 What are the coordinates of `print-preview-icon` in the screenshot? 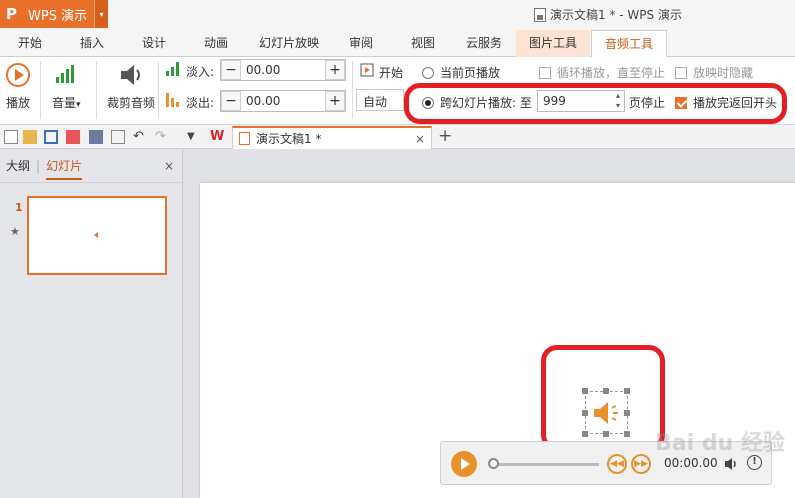 It's located at (118, 137).